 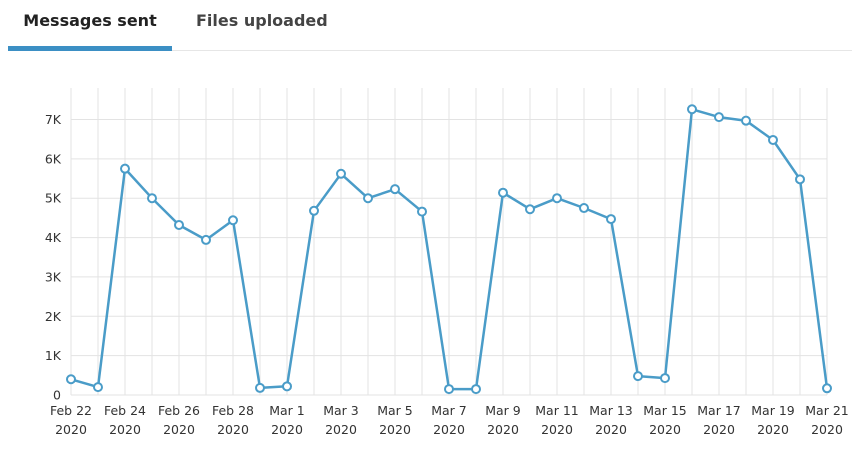 I want to click on y-tick-label: 0, so click(x=57, y=395).